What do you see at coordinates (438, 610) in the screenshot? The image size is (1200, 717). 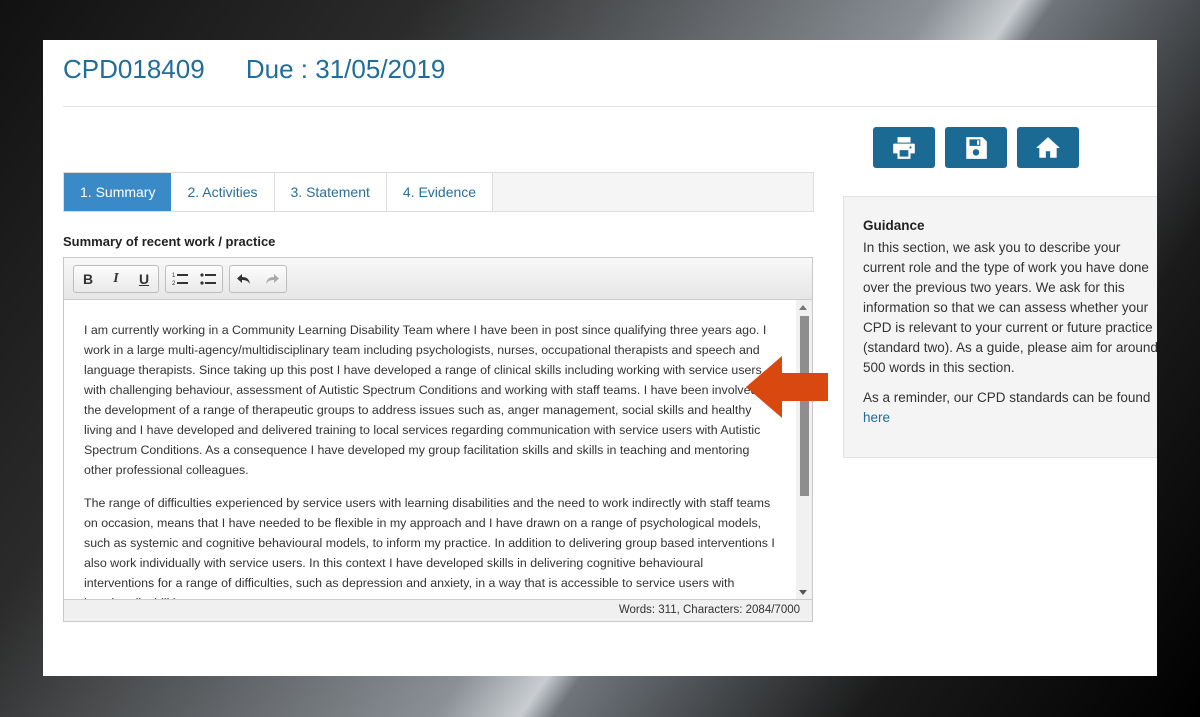 I see `word-count-status: Words: 311, Characters: 2084/7000` at bounding box center [438, 610].